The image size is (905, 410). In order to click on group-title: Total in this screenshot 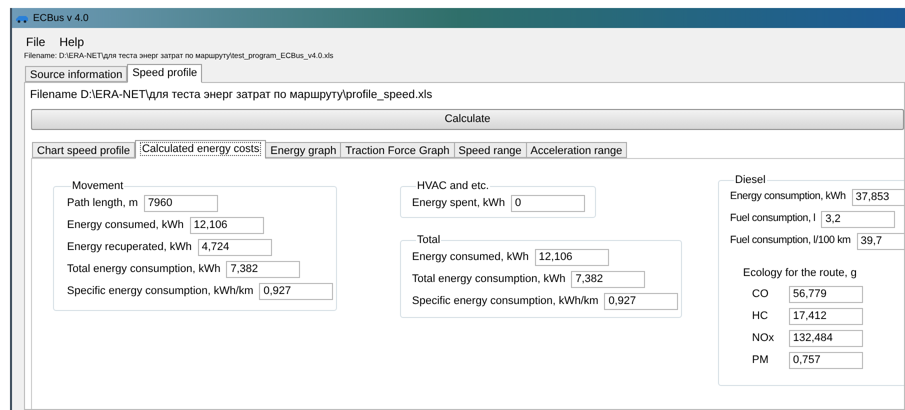, I will do `click(429, 240)`.